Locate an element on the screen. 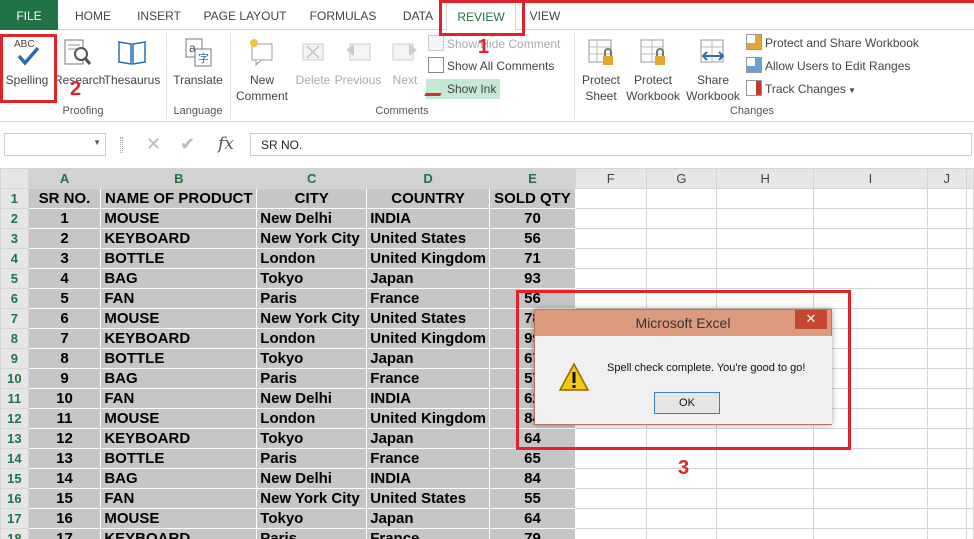 The image size is (974, 539). row-header: 7 is located at coordinates (14, 318).